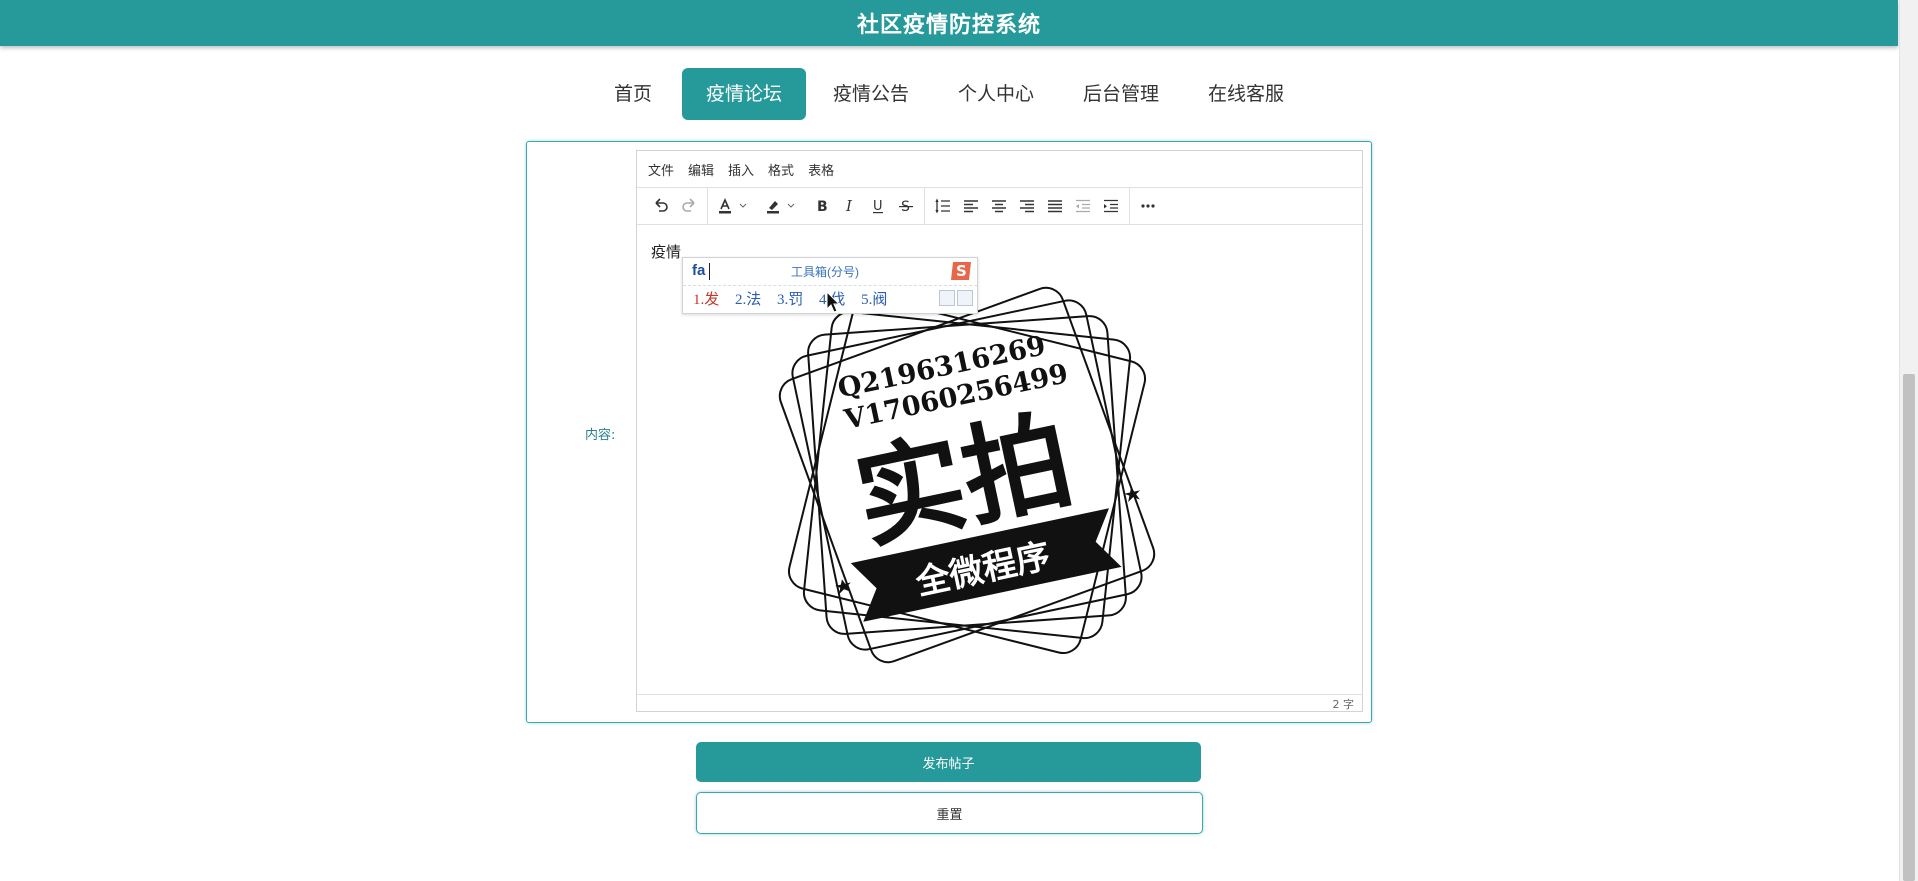 The image size is (1918, 881). What do you see at coordinates (949, 813) in the screenshot?
I see `reset-button: 重置` at bounding box center [949, 813].